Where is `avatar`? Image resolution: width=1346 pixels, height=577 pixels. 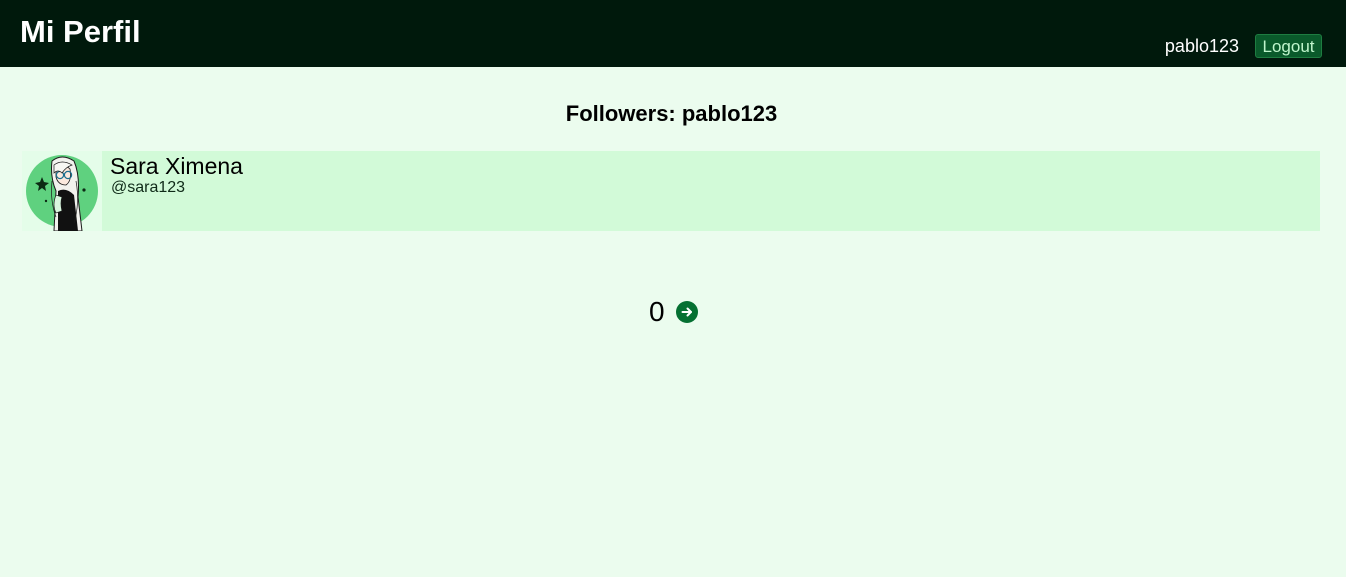 avatar is located at coordinates (62, 191).